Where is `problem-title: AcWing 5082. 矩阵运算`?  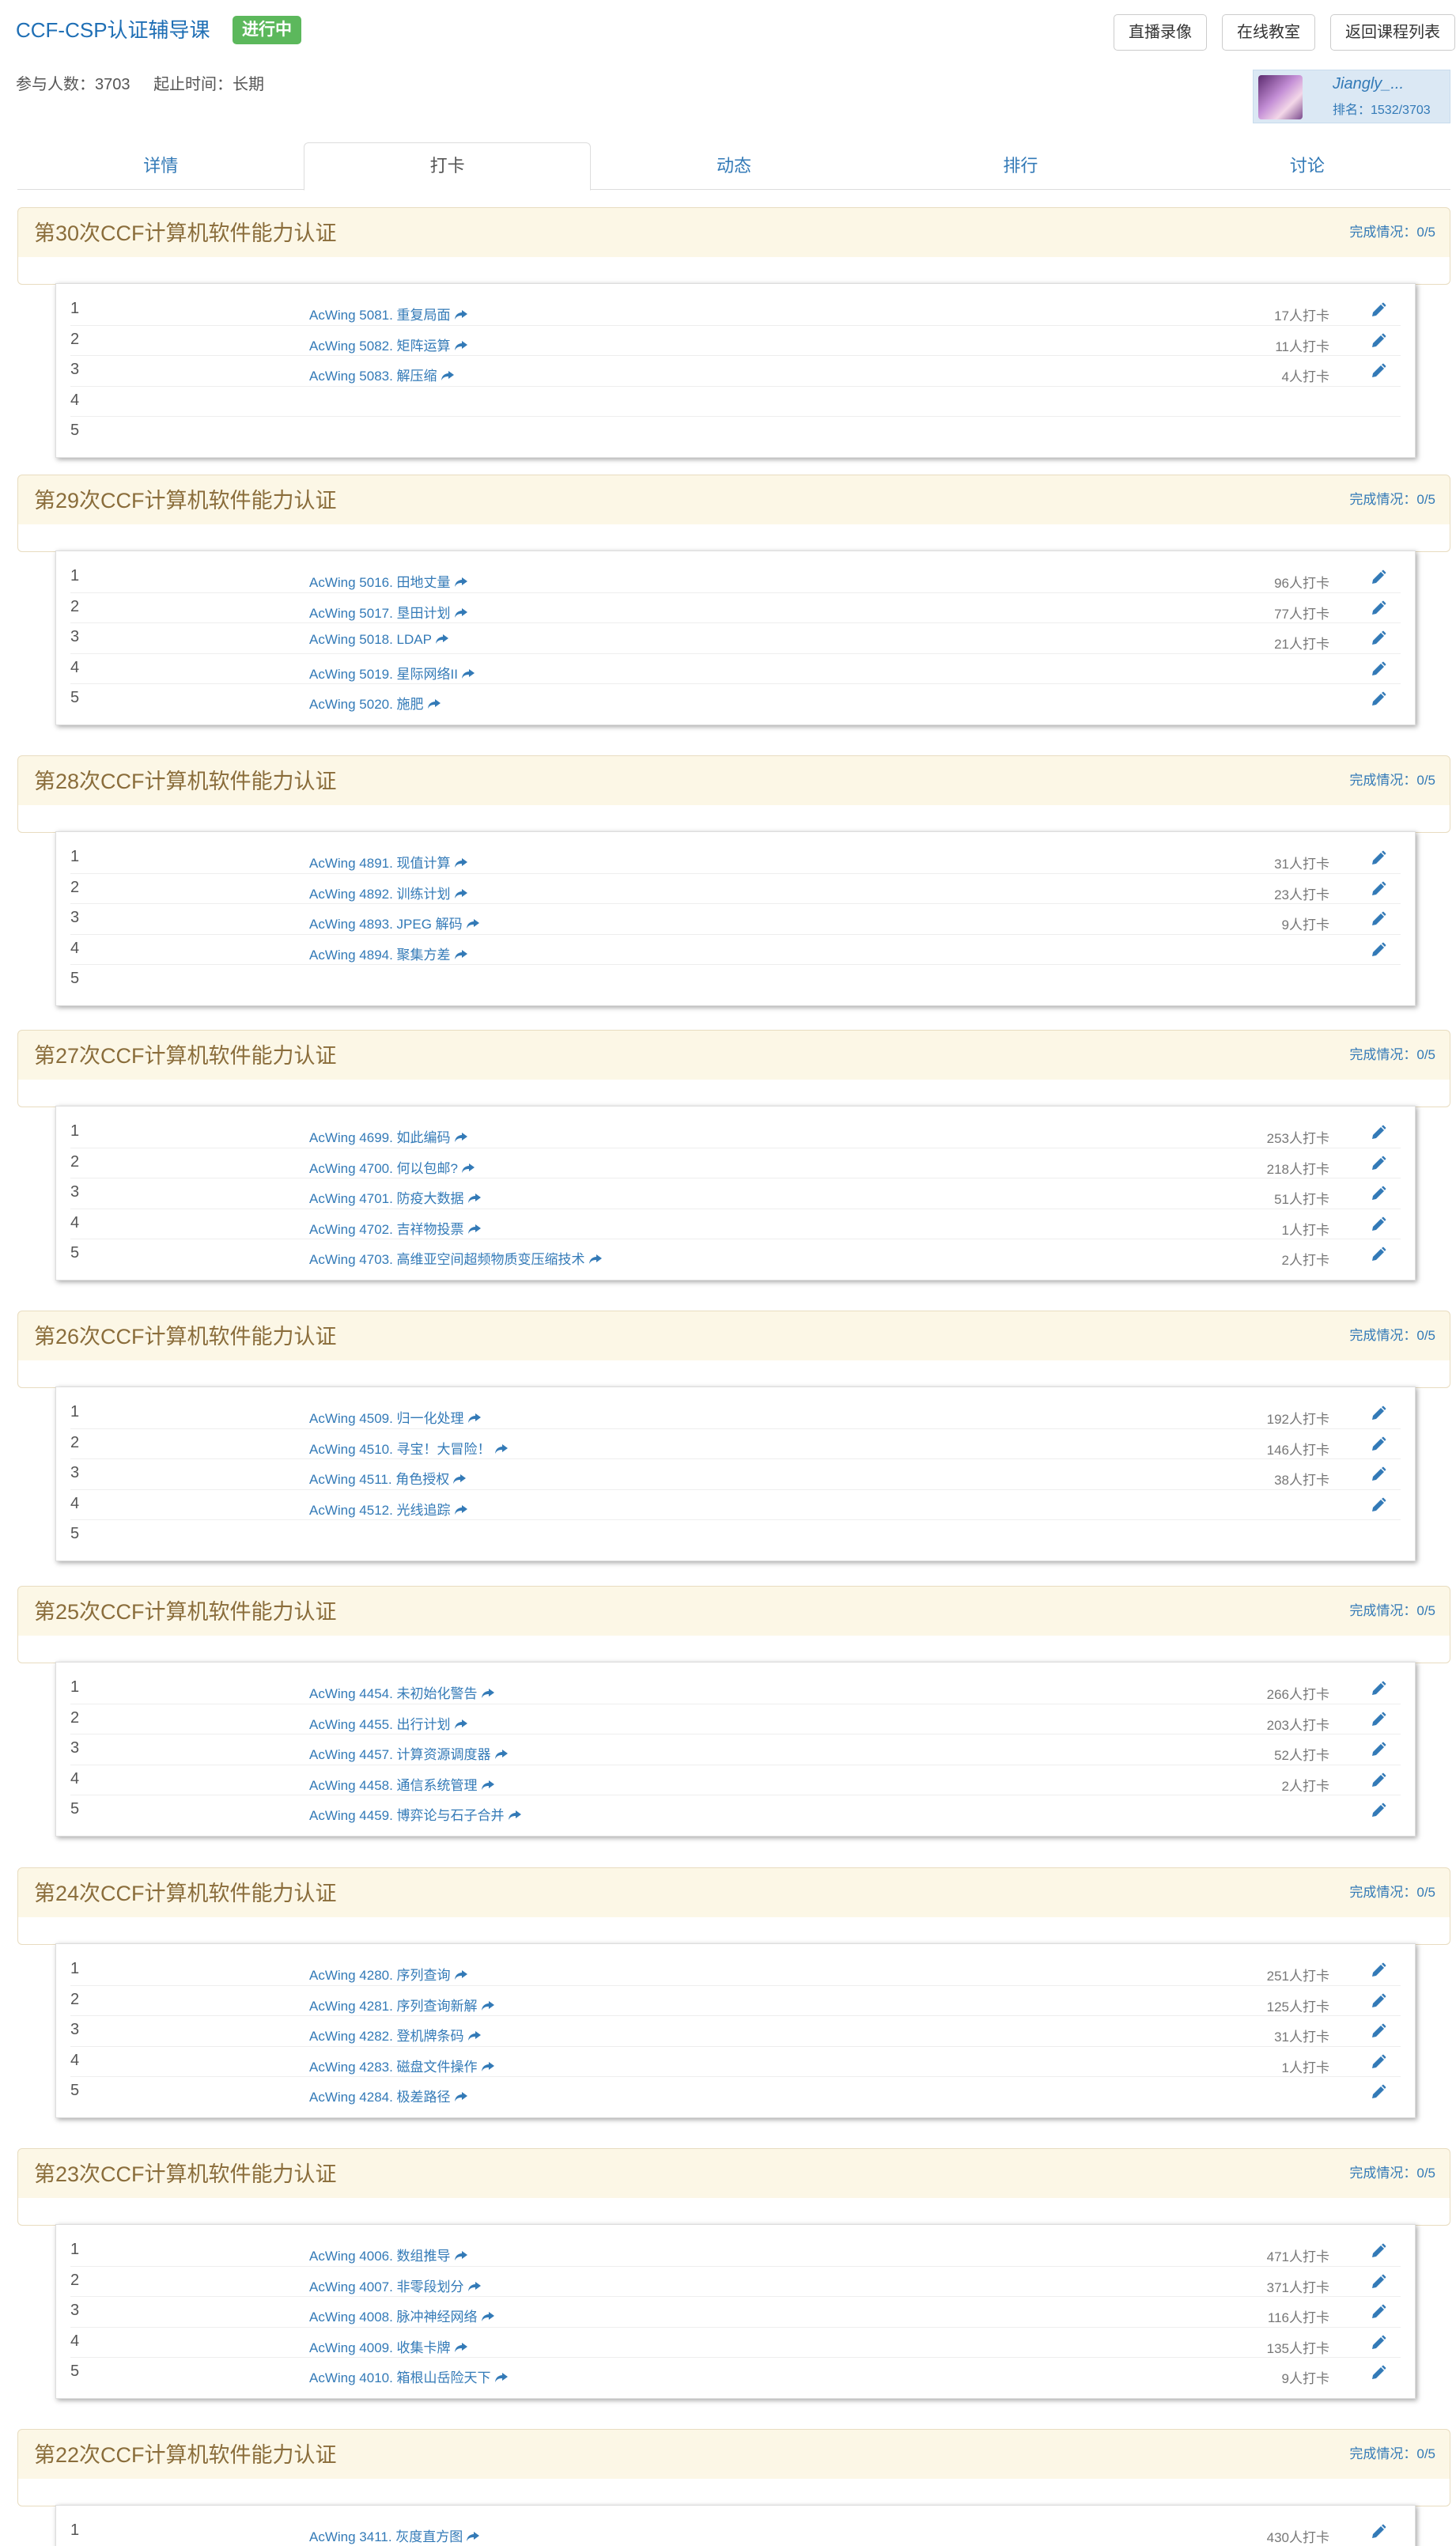
problem-title: AcWing 5082. 矩阵运算 is located at coordinates (380, 347).